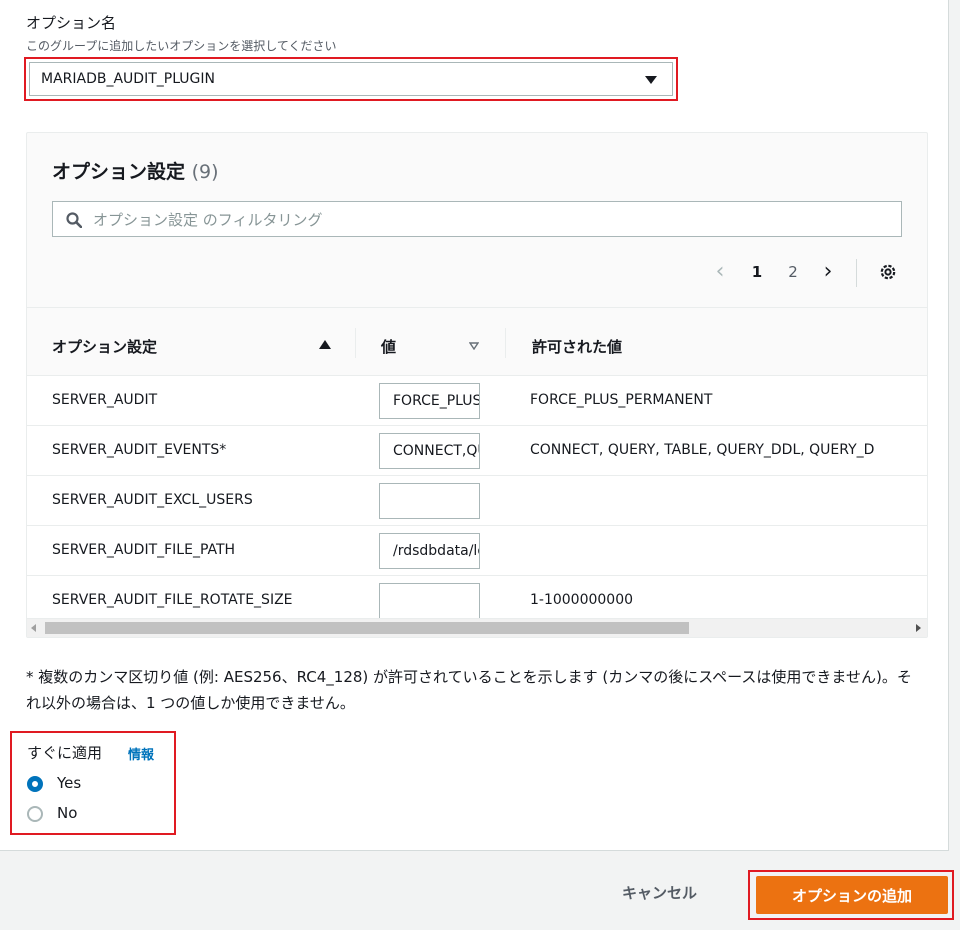  I want to click on scroll-left-arrow-icon, so click(33, 628).